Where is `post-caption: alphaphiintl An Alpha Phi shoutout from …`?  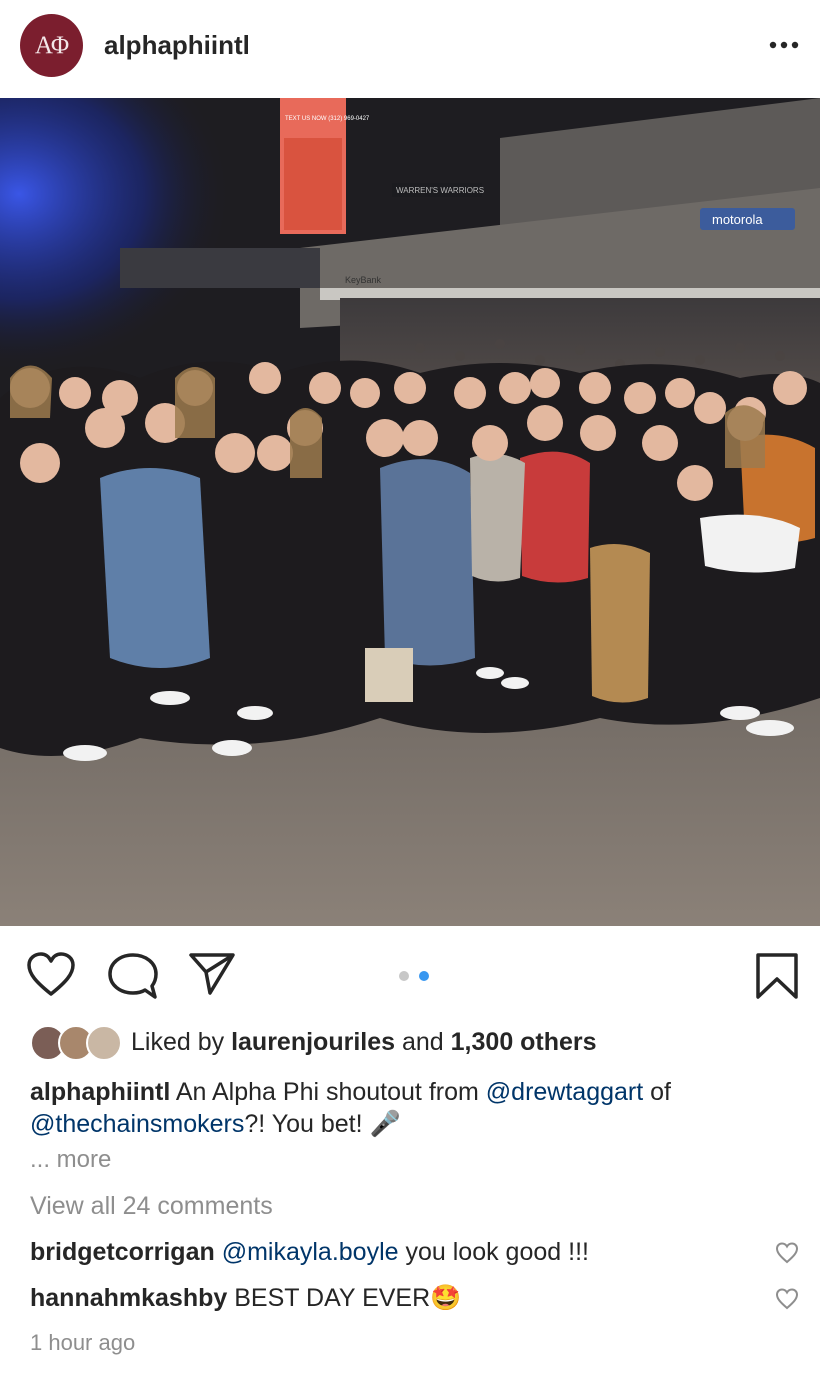
post-caption: alphaphiintl An Alpha Phi shoutout from … is located at coordinates (415, 1108).